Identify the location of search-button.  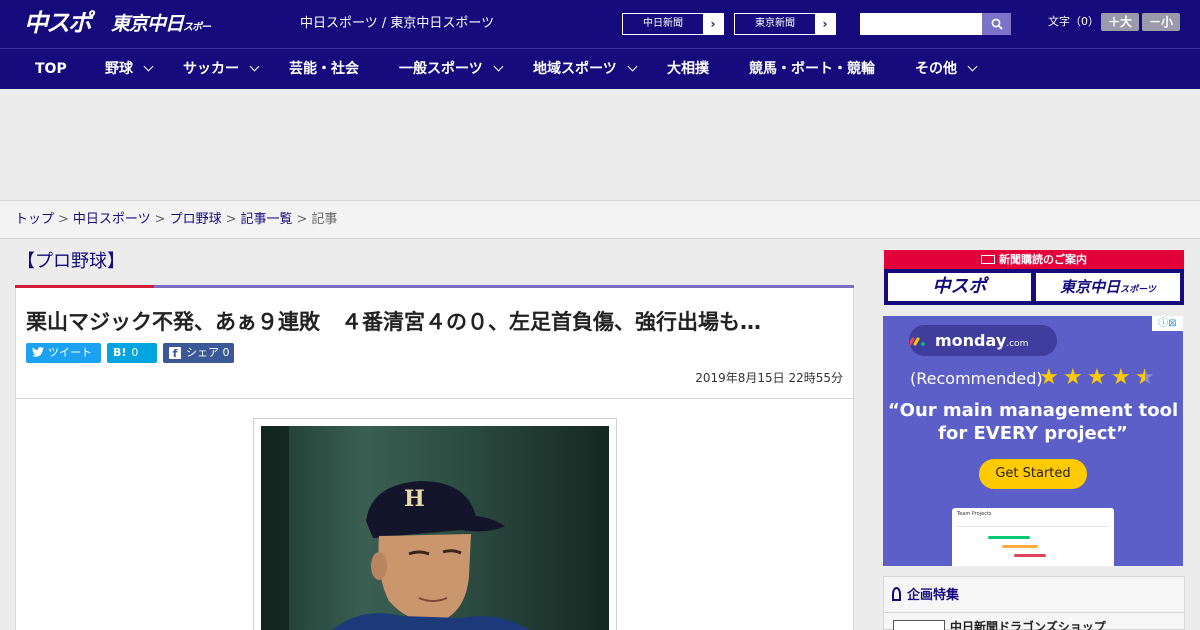
(996, 24).